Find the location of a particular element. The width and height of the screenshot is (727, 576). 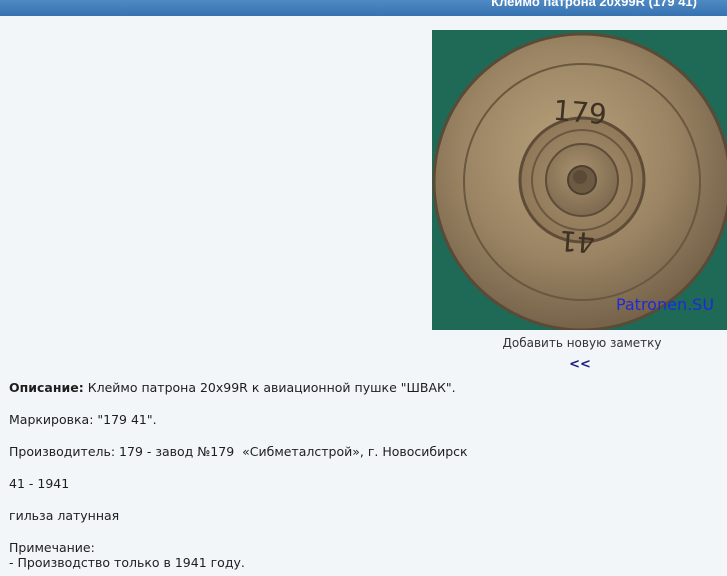

marking-line: Маркировка: "179 41". is located at coordinates (83, 419).